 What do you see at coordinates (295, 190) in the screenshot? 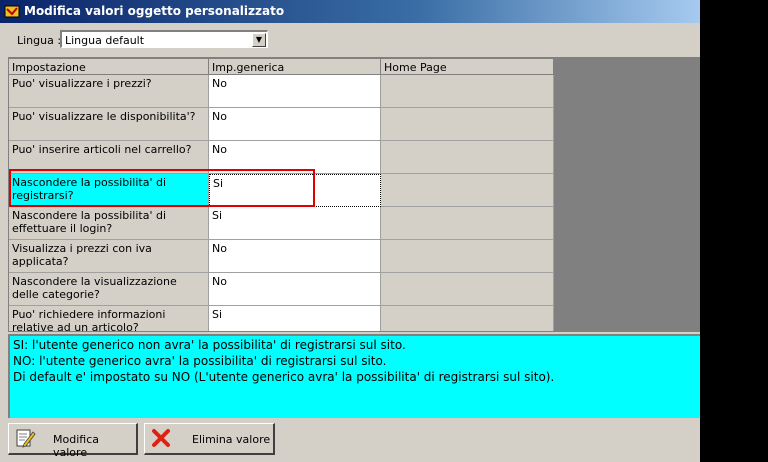
I see `value-cell-editing: Si` at bounding box center [295, 190].